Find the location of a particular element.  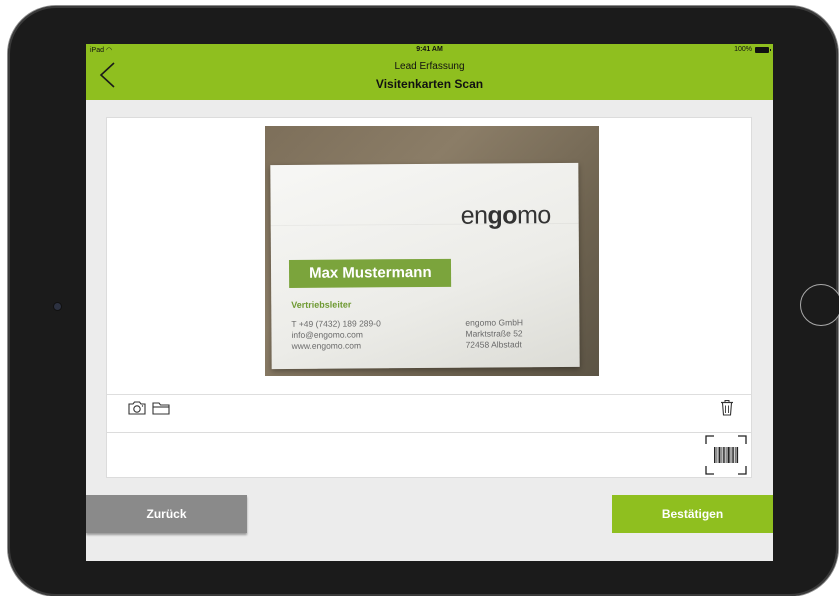

battery-icon is located at coordinates (763, 49).